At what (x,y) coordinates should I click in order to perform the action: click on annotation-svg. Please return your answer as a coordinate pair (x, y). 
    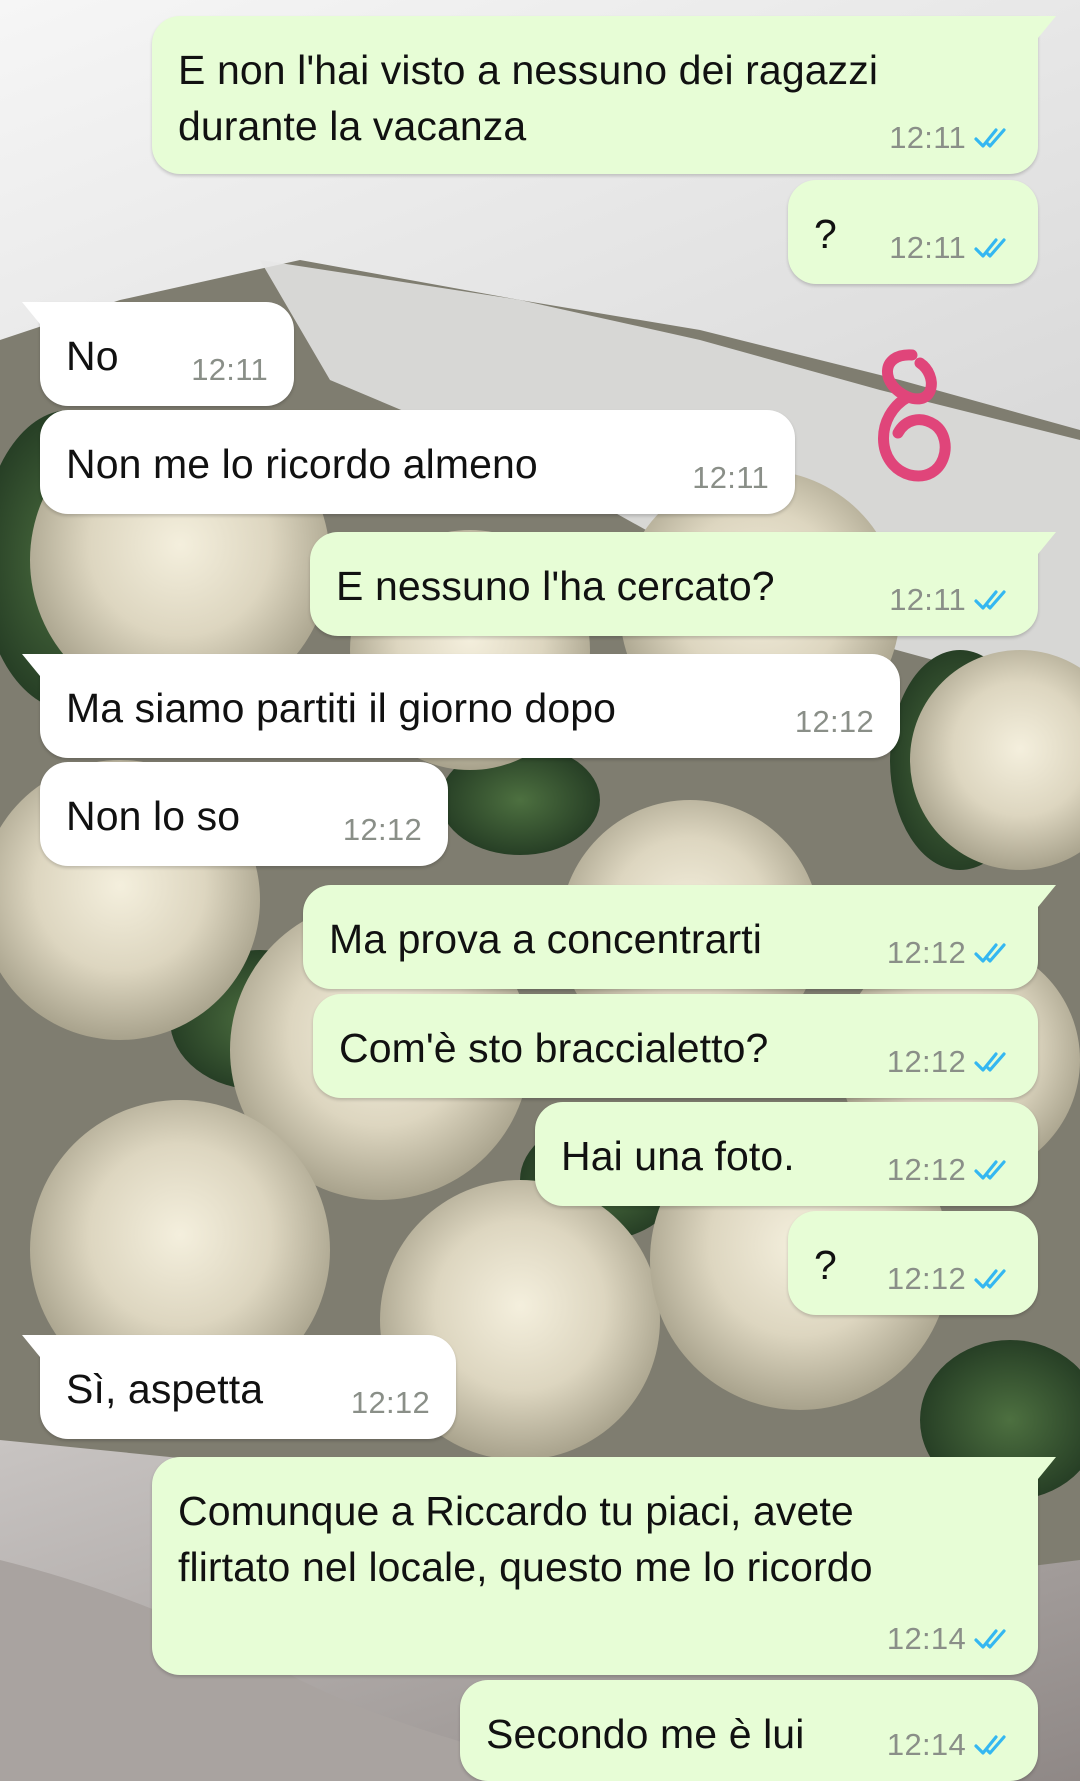
    Looking at the image, I should click on (914, 415).